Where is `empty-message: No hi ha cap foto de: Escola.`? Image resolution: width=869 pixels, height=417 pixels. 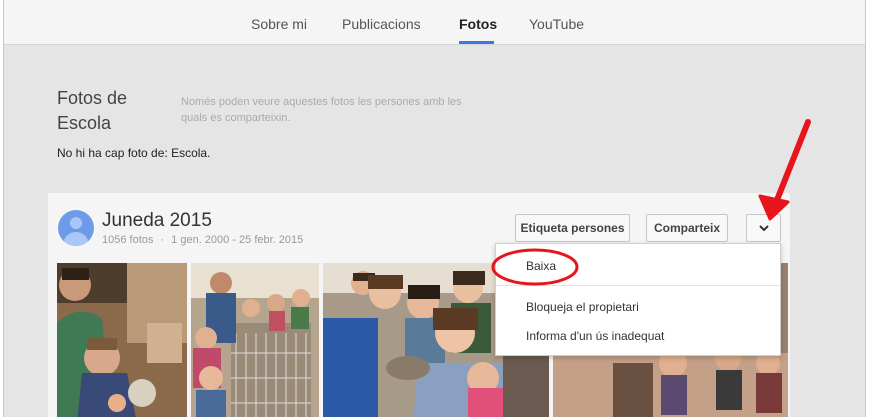 empty-message: No hi ha cap foto de: Escola. is located at coordinates (134, 153).